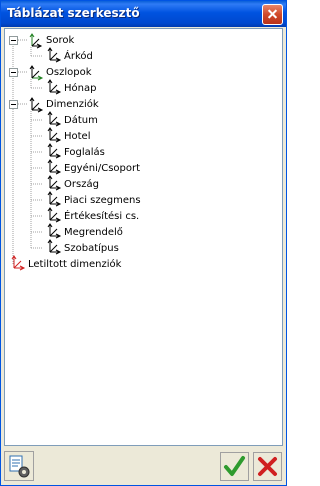  I want to click on tree-node-piaci-szegmens: Piaci szegmens, so click(102, 201).